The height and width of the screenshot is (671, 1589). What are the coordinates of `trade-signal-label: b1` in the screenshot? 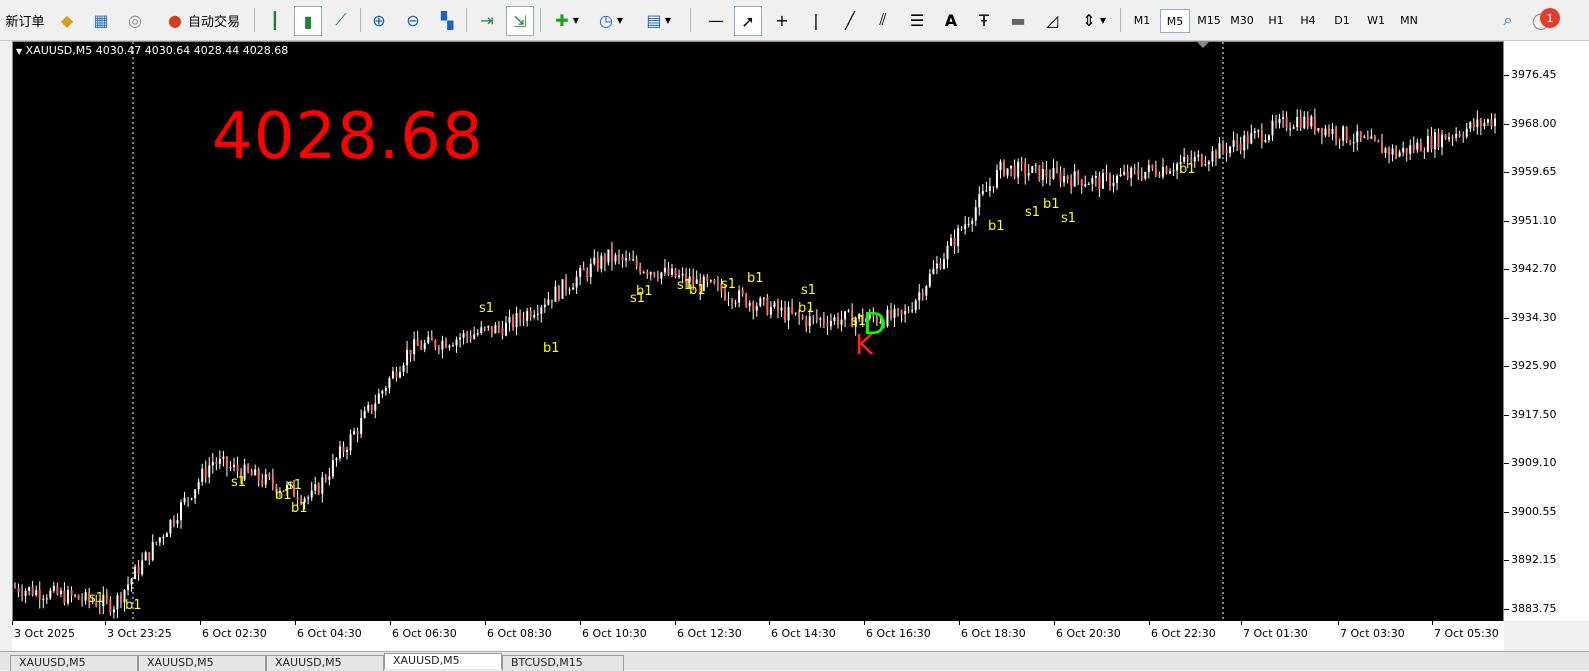 It's located at (755, 278).